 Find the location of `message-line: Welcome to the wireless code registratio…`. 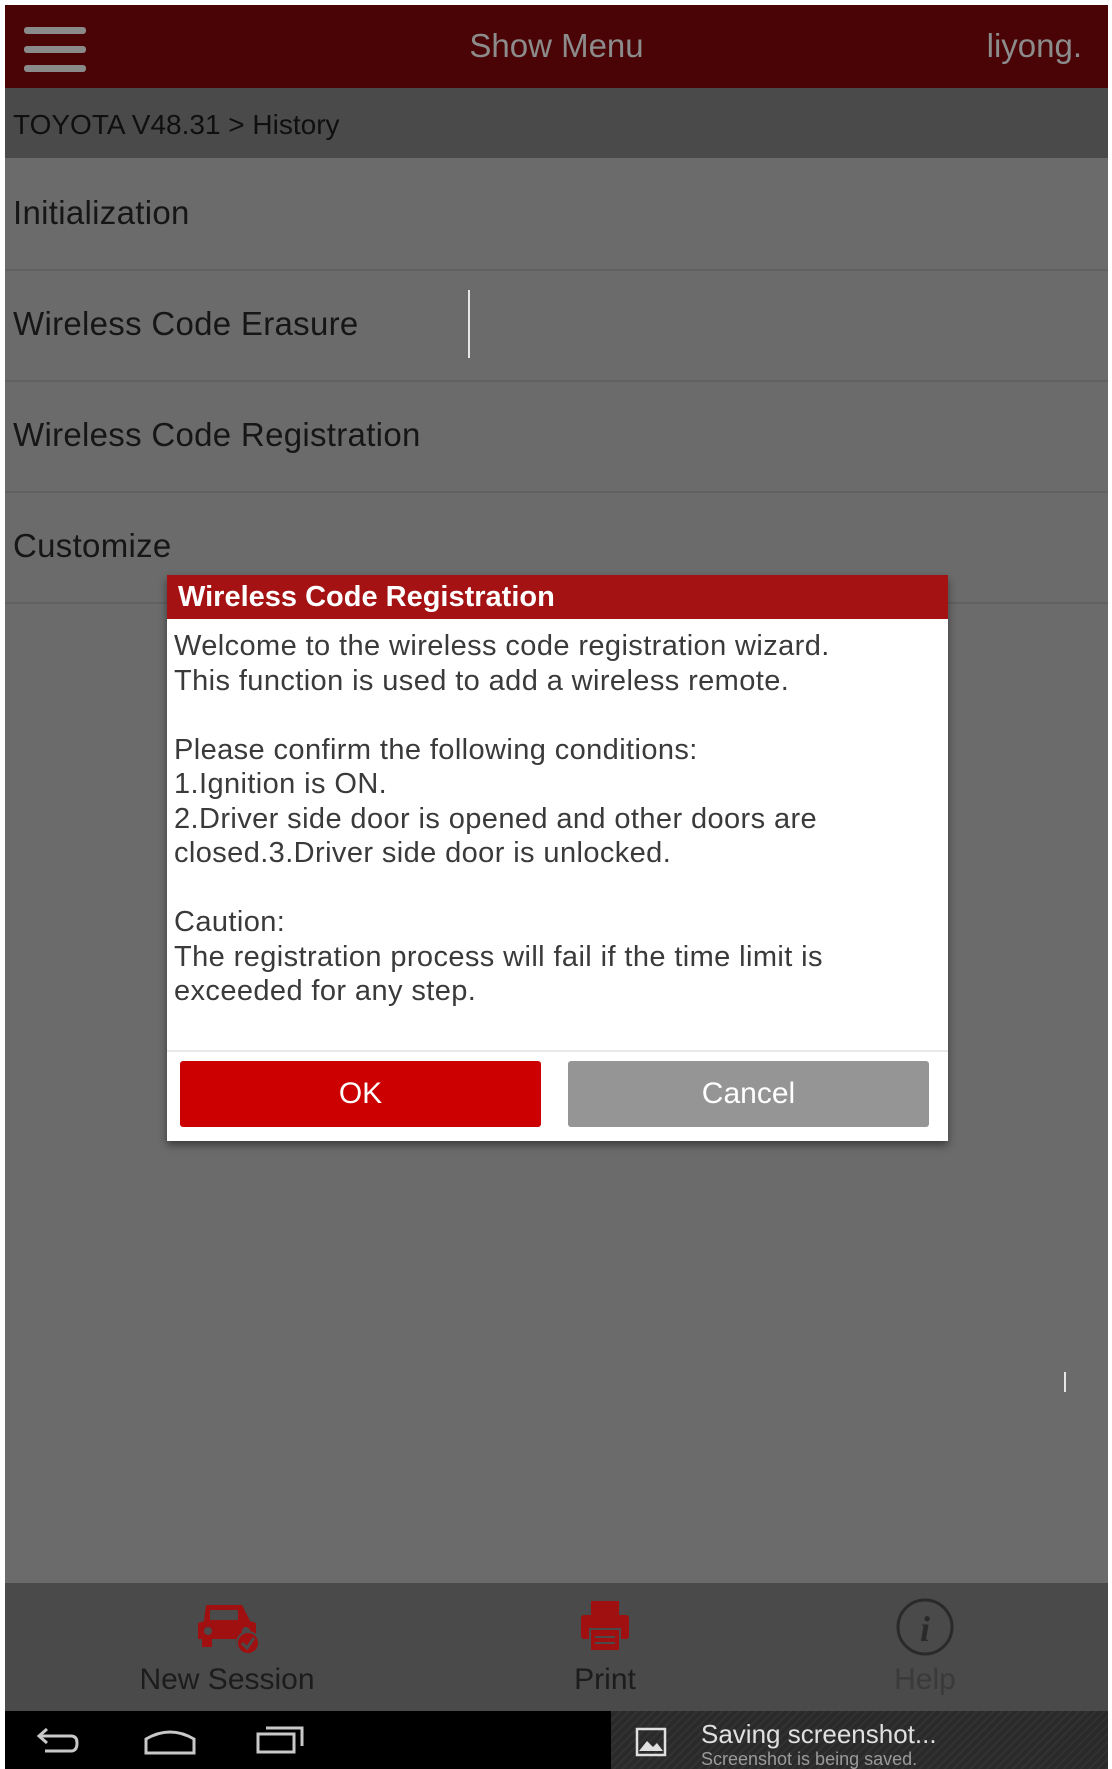

message-line: Welcome to the wireless code registratio… is located at coordinates (502, 646).